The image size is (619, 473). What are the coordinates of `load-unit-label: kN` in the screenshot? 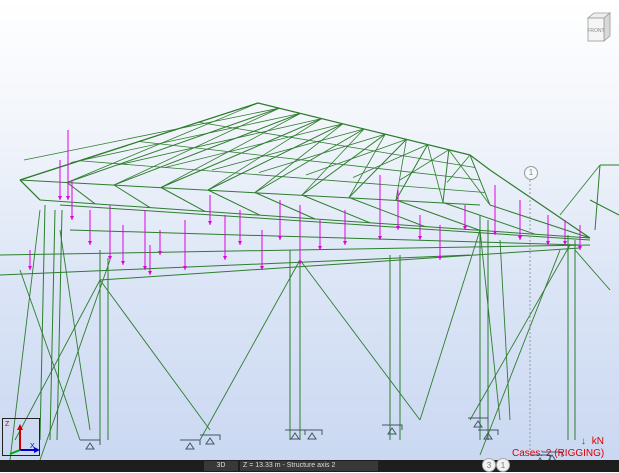 It's located at (598, 441).